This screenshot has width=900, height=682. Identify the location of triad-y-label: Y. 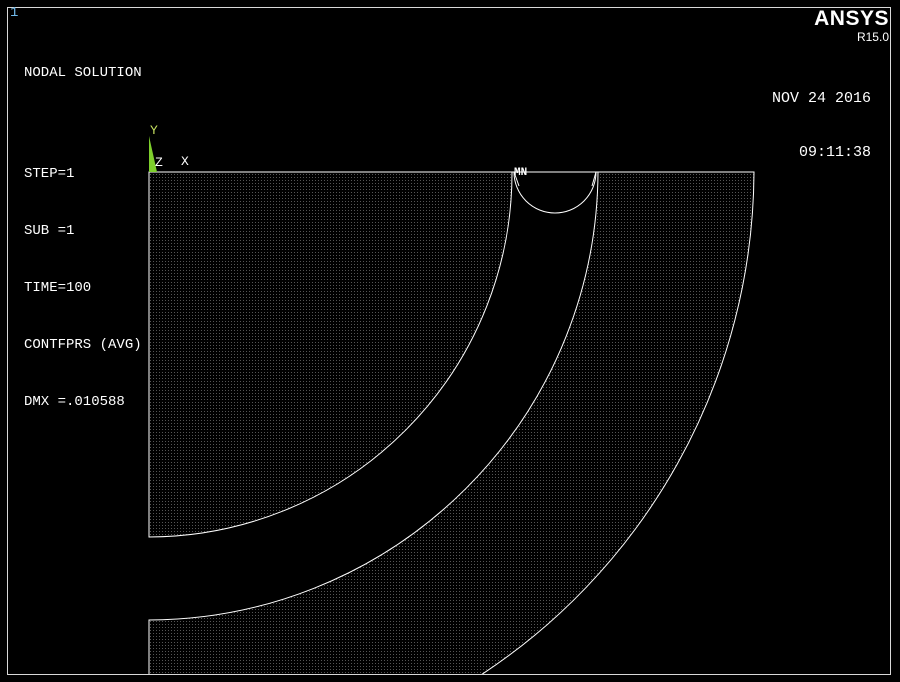
(154, 130).